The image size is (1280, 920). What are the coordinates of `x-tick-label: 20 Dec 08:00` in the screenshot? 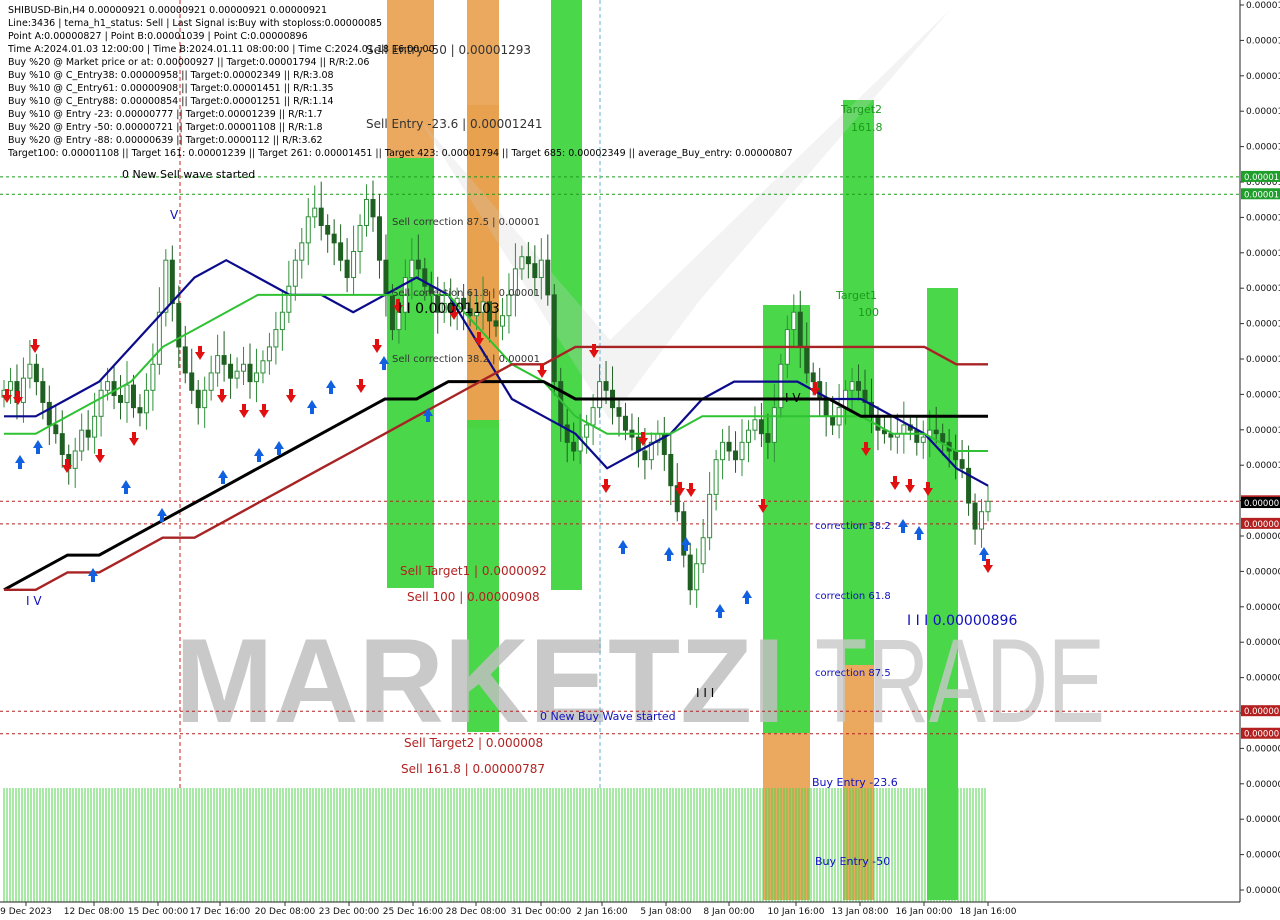 It's located at (285, 912).